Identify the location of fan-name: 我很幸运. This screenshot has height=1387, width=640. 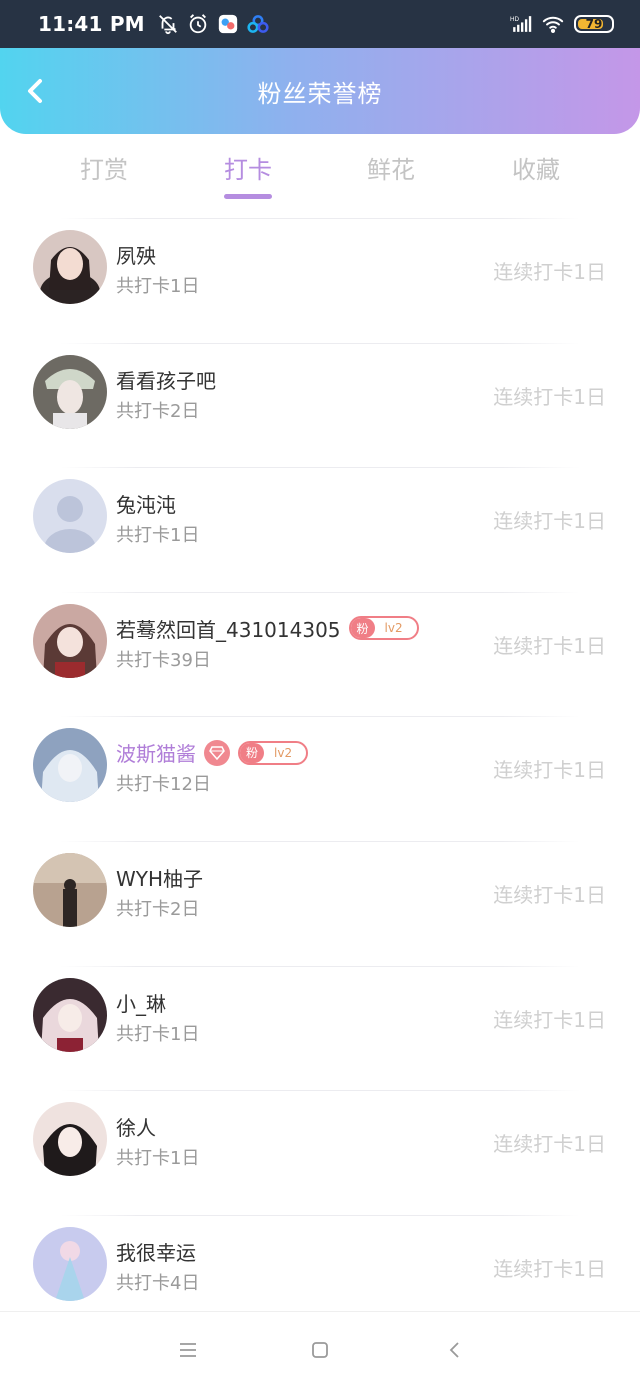
(156, 1251).